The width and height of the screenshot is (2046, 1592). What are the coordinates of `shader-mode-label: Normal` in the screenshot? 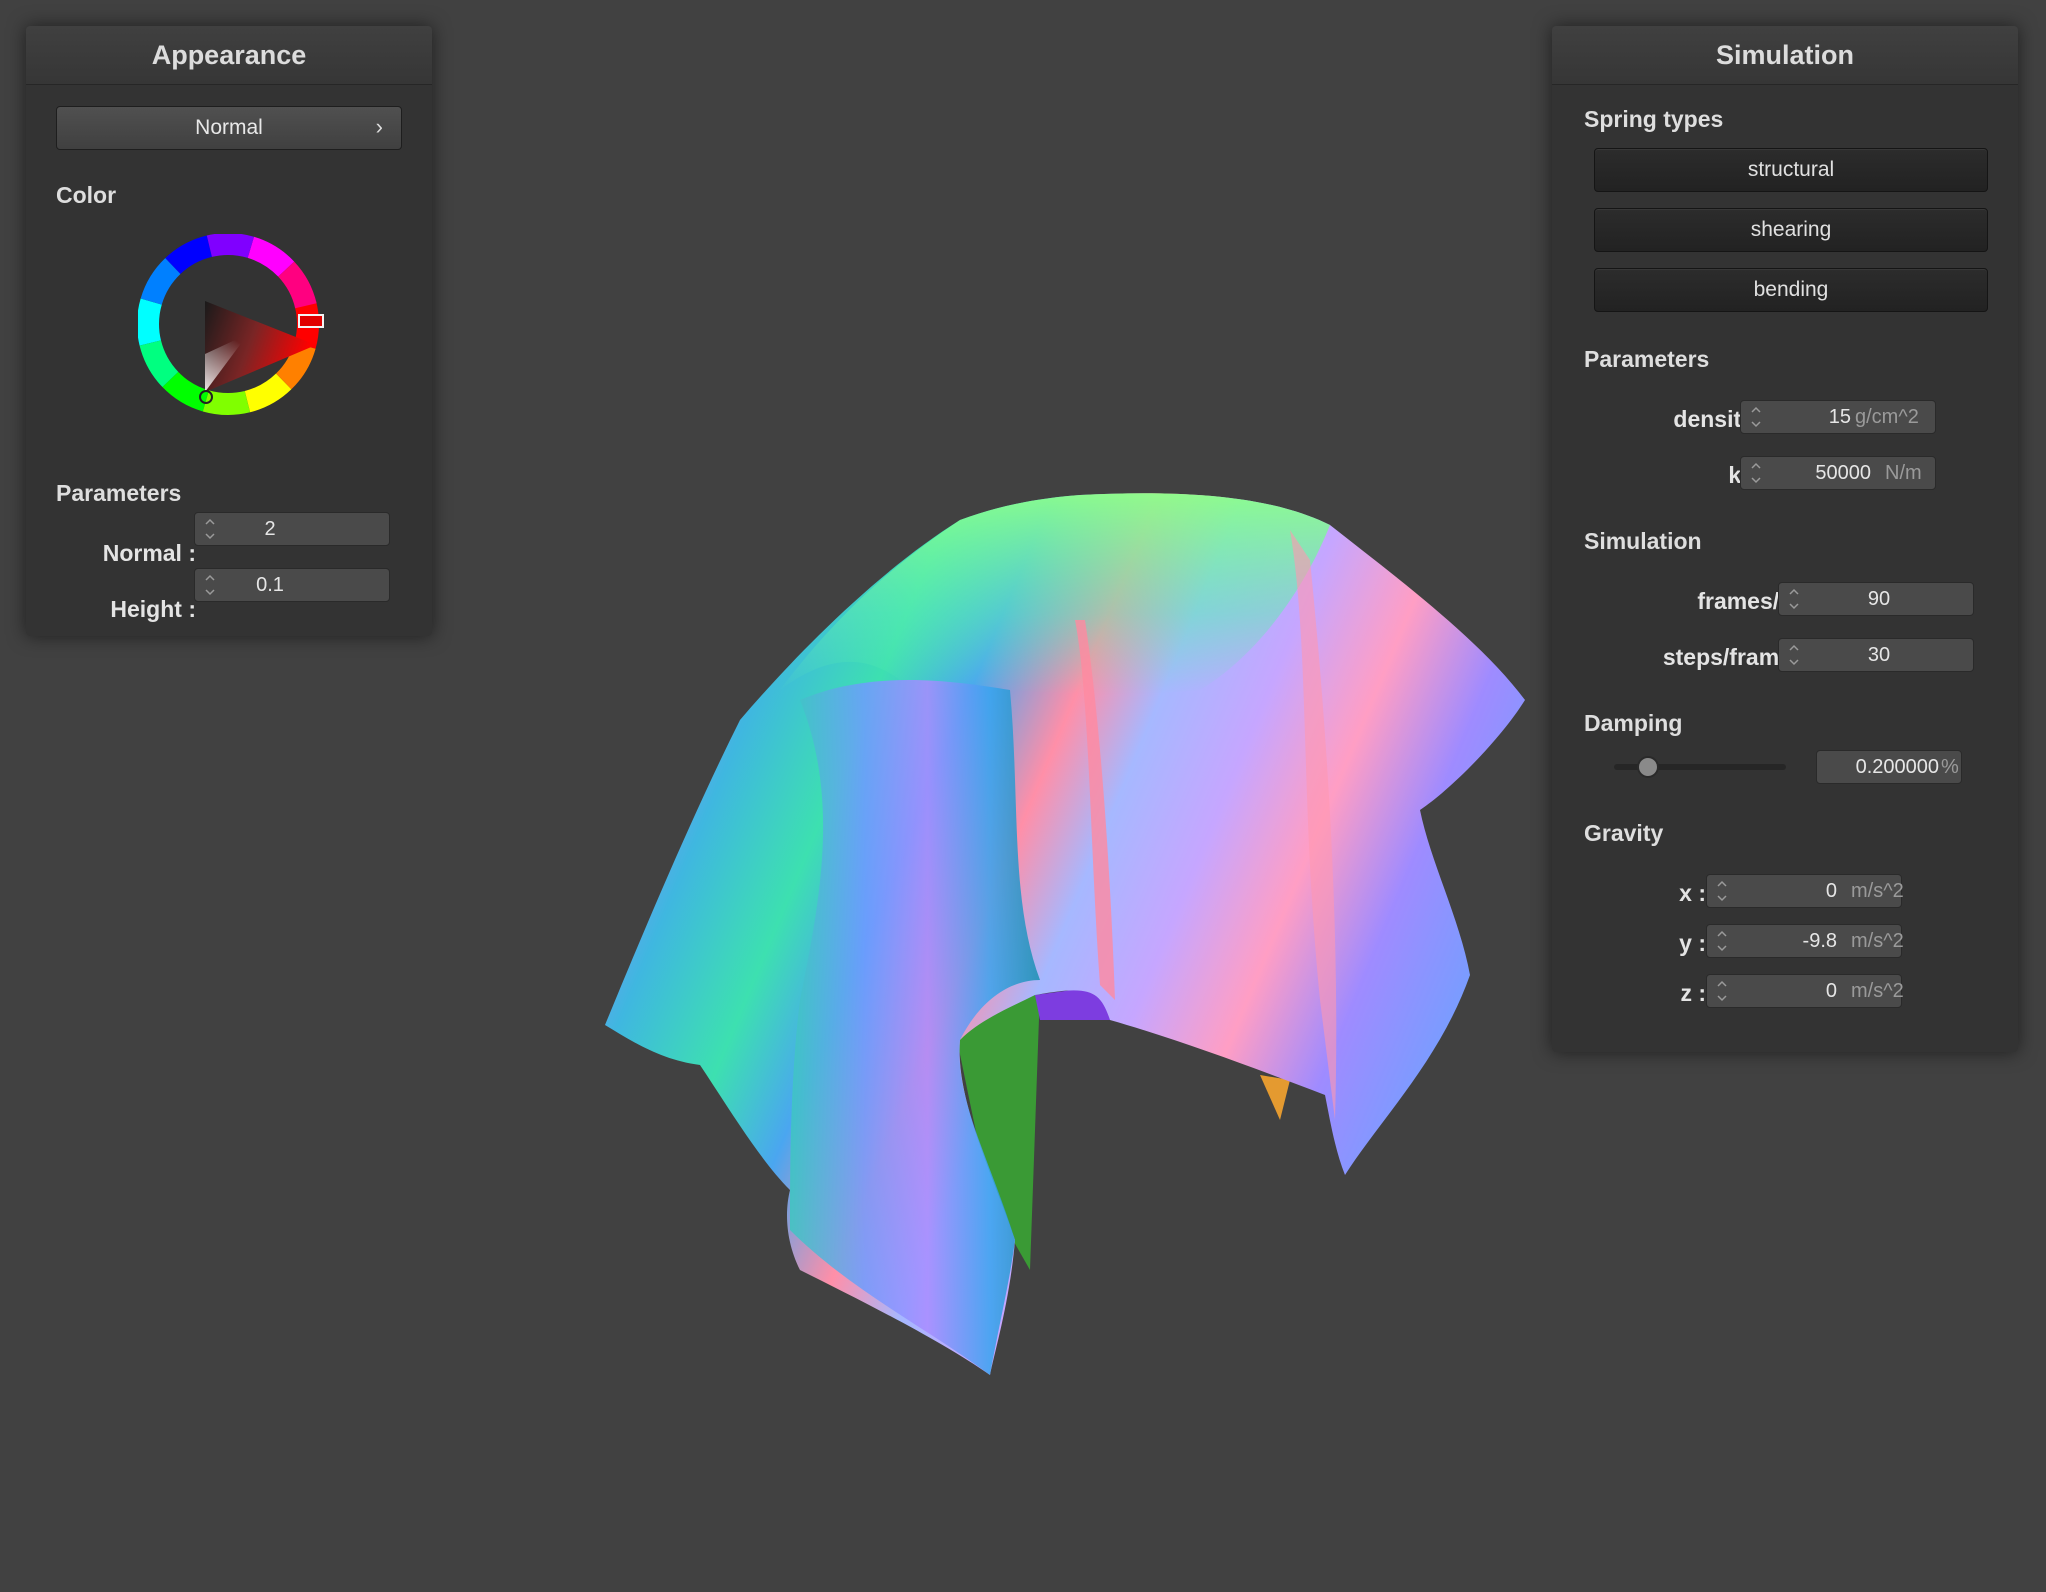 It's located at (229, 127).